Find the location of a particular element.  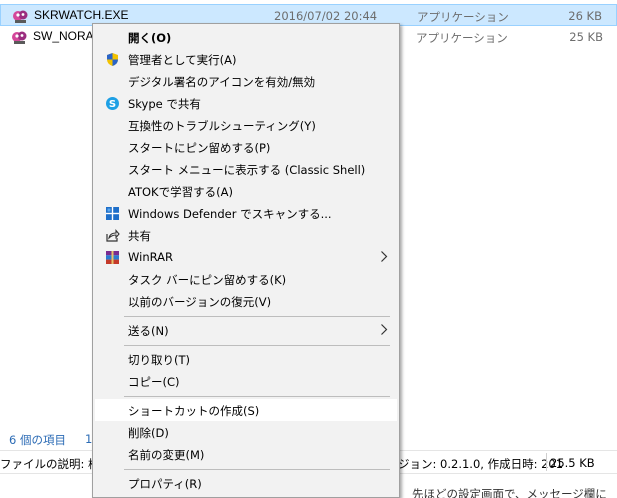

windows-defender-icon is located at coordinates (112, 213).